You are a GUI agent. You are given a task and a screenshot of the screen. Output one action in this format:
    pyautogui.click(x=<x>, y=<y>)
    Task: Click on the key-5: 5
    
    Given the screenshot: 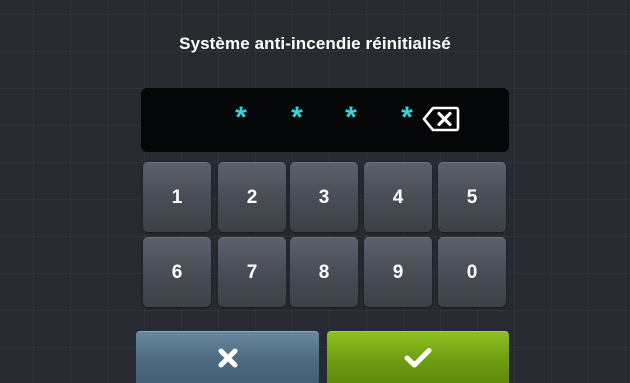 What is the action you would take?
    pyautogui.click(x=472, y=197)
    